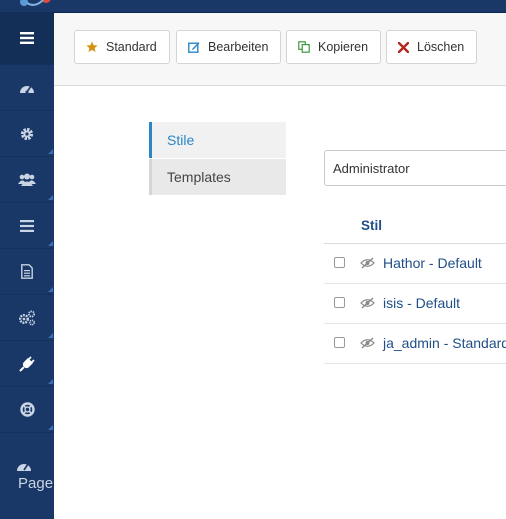 This screenshot has width=506, height=519. I want to click on sidebar-item-components, so click(27, 318).